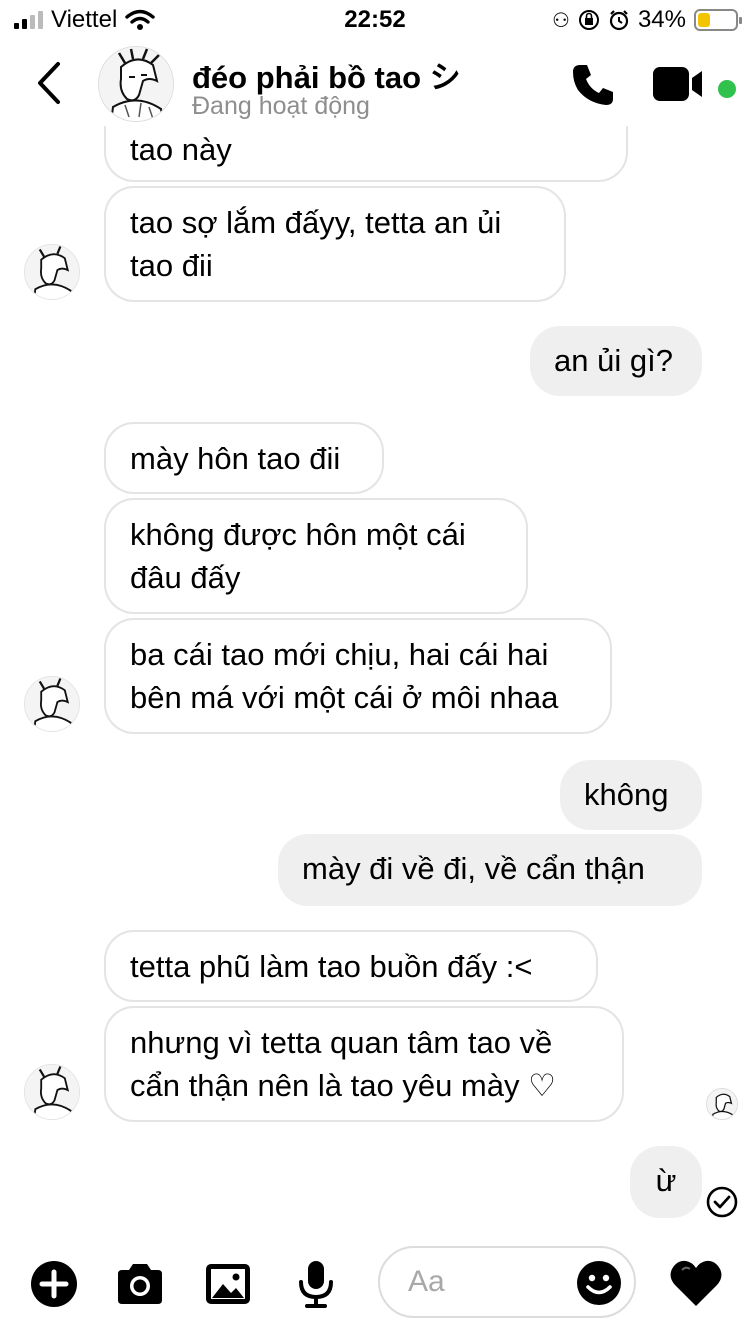 The height and width of the screenshot is (1334, 750). What do you see at coordinates (351, 966) in the screenshot?
I see `message-bubble-received: tetta phũ làm tao buồn đấy :<` at bounding box center [351, 966].